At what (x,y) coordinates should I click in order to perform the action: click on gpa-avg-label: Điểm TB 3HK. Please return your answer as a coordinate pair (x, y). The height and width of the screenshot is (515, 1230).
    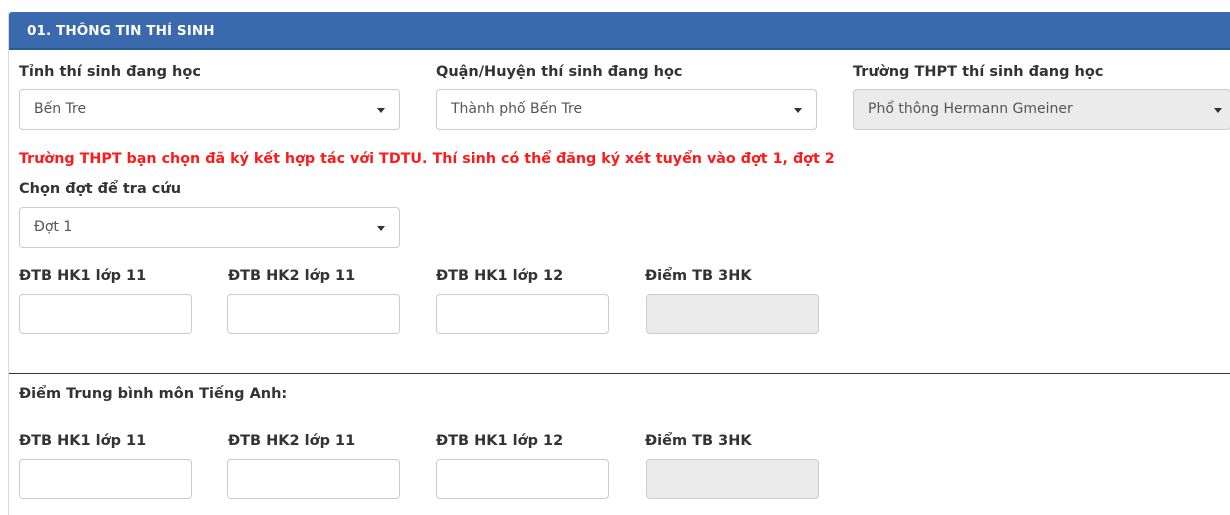
    Looking at the image, I should click on (698, 276).